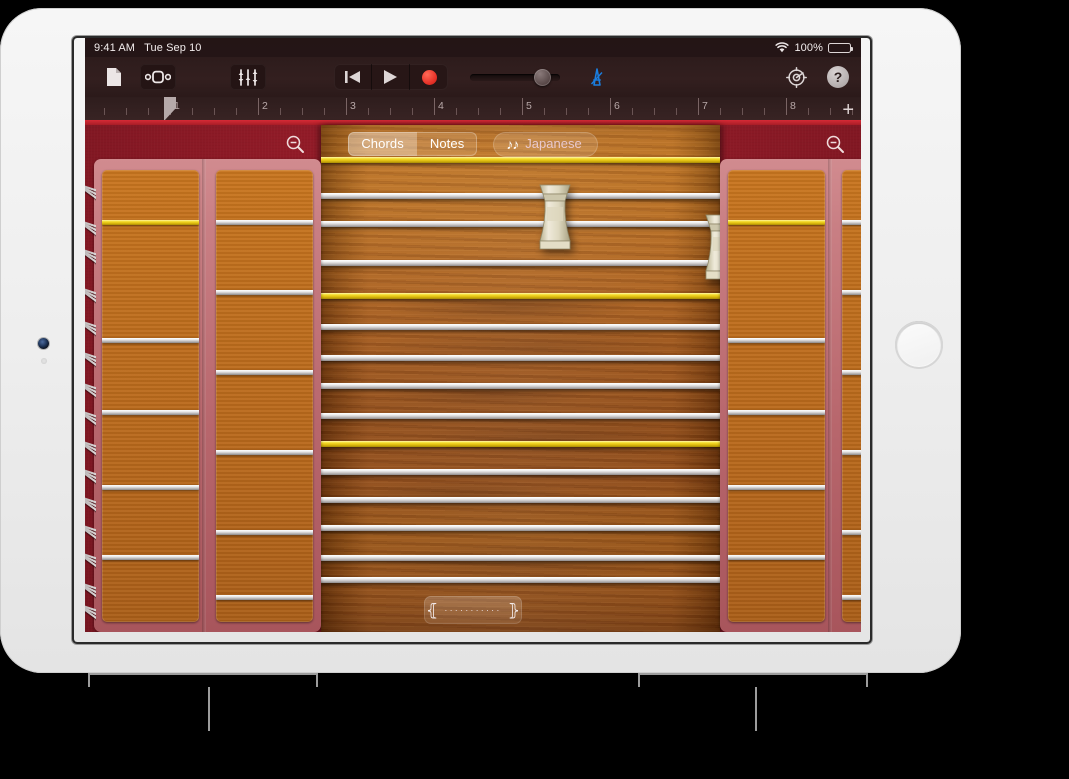 The height and width of the screenshot is (779, 1069). Describe the element at coordinates (170, 109) in the screenshot. I see `playhead` at that location.